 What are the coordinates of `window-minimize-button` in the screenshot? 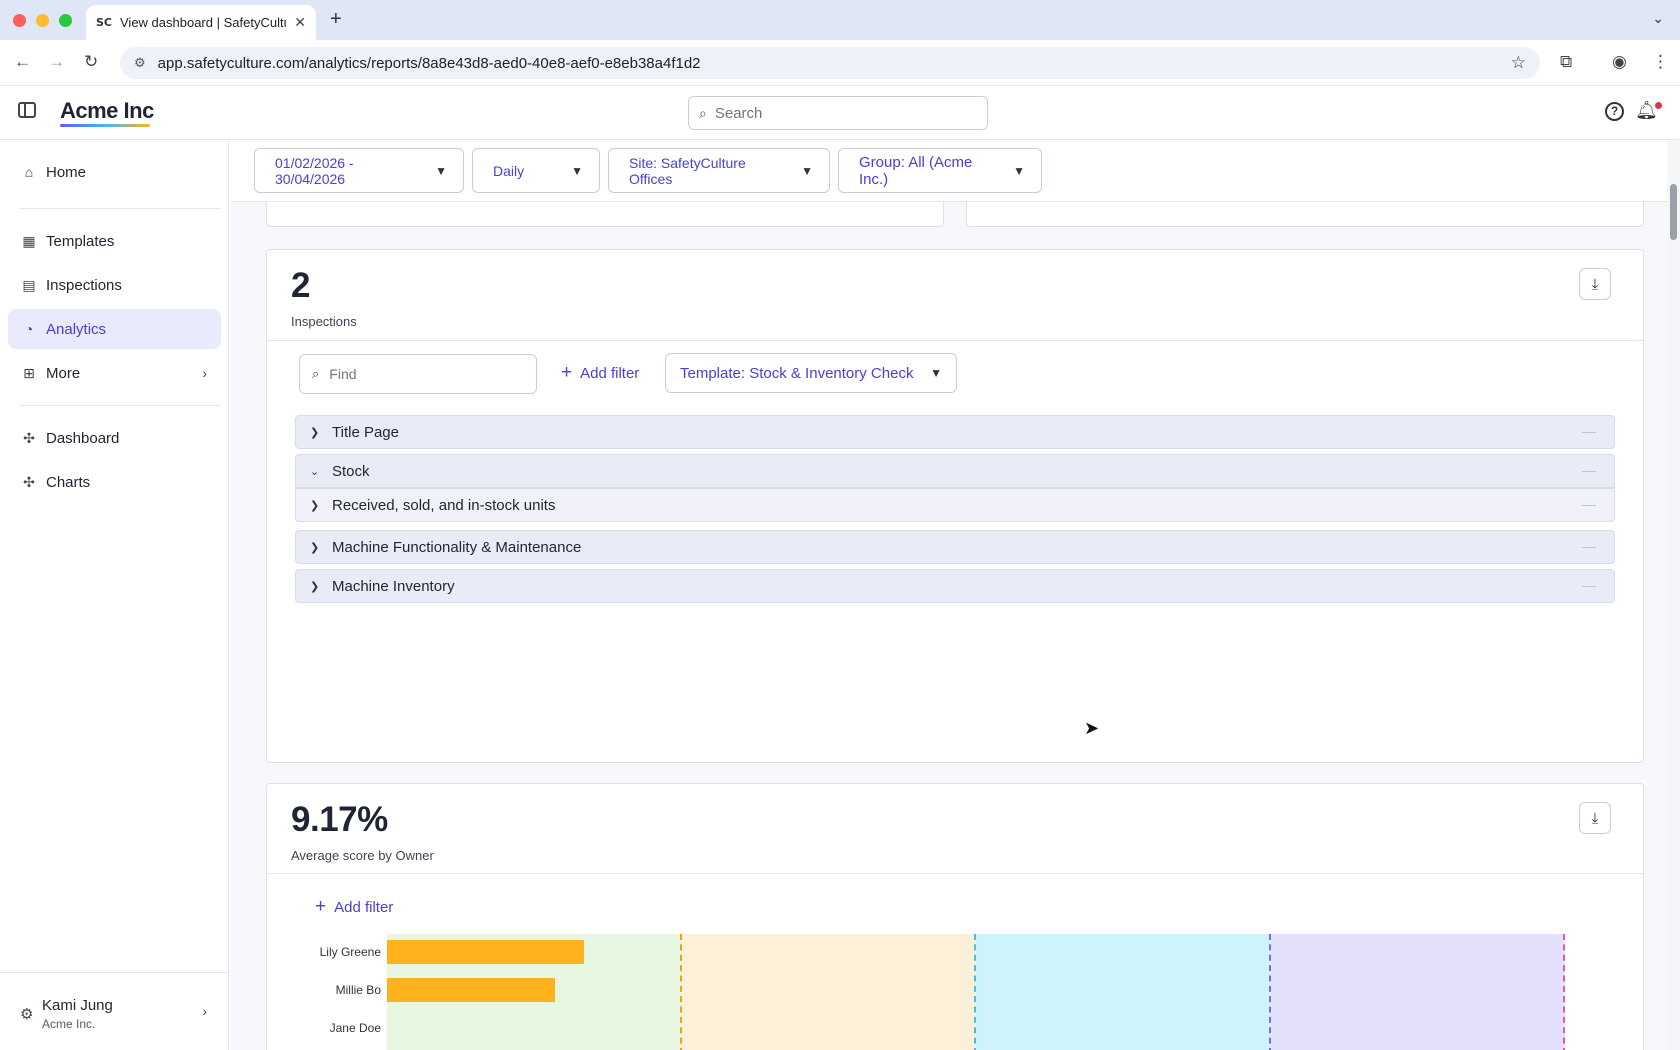 It's located at (42, 20).